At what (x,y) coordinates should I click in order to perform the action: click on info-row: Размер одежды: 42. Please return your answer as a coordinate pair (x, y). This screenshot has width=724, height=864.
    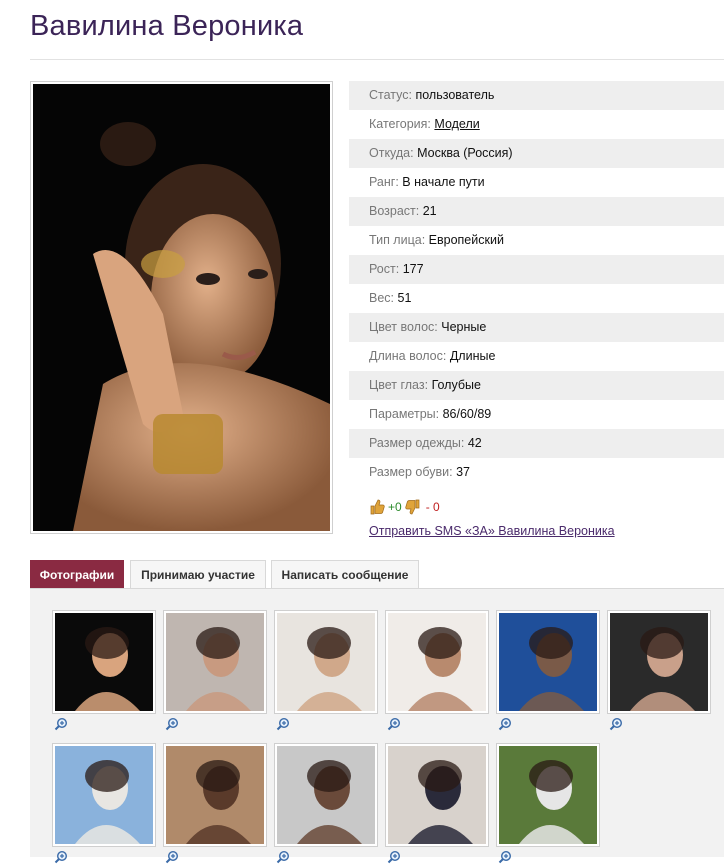
    Looking at the image, I should click on (536, 443).